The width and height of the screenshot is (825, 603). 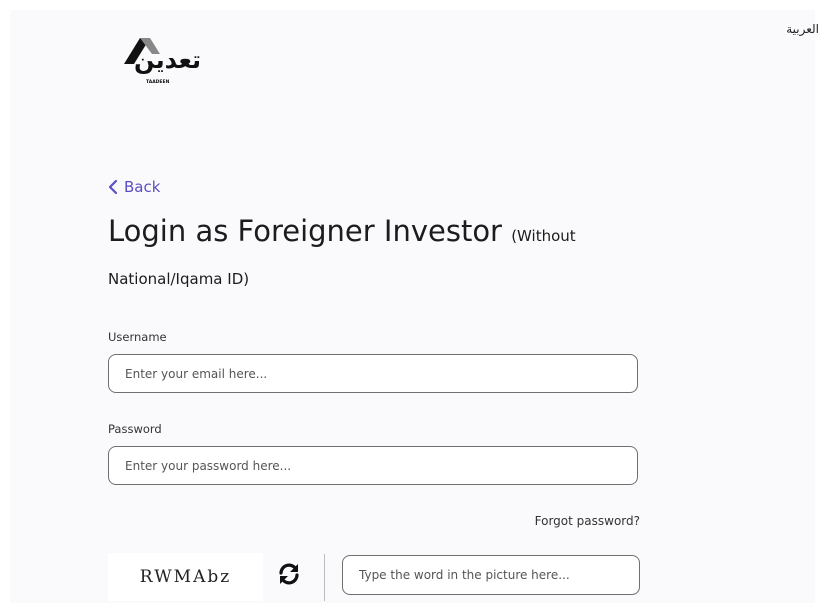 I want to click on taadeen-logo: تعدين TAADEEN, so click(x=163, y=62).